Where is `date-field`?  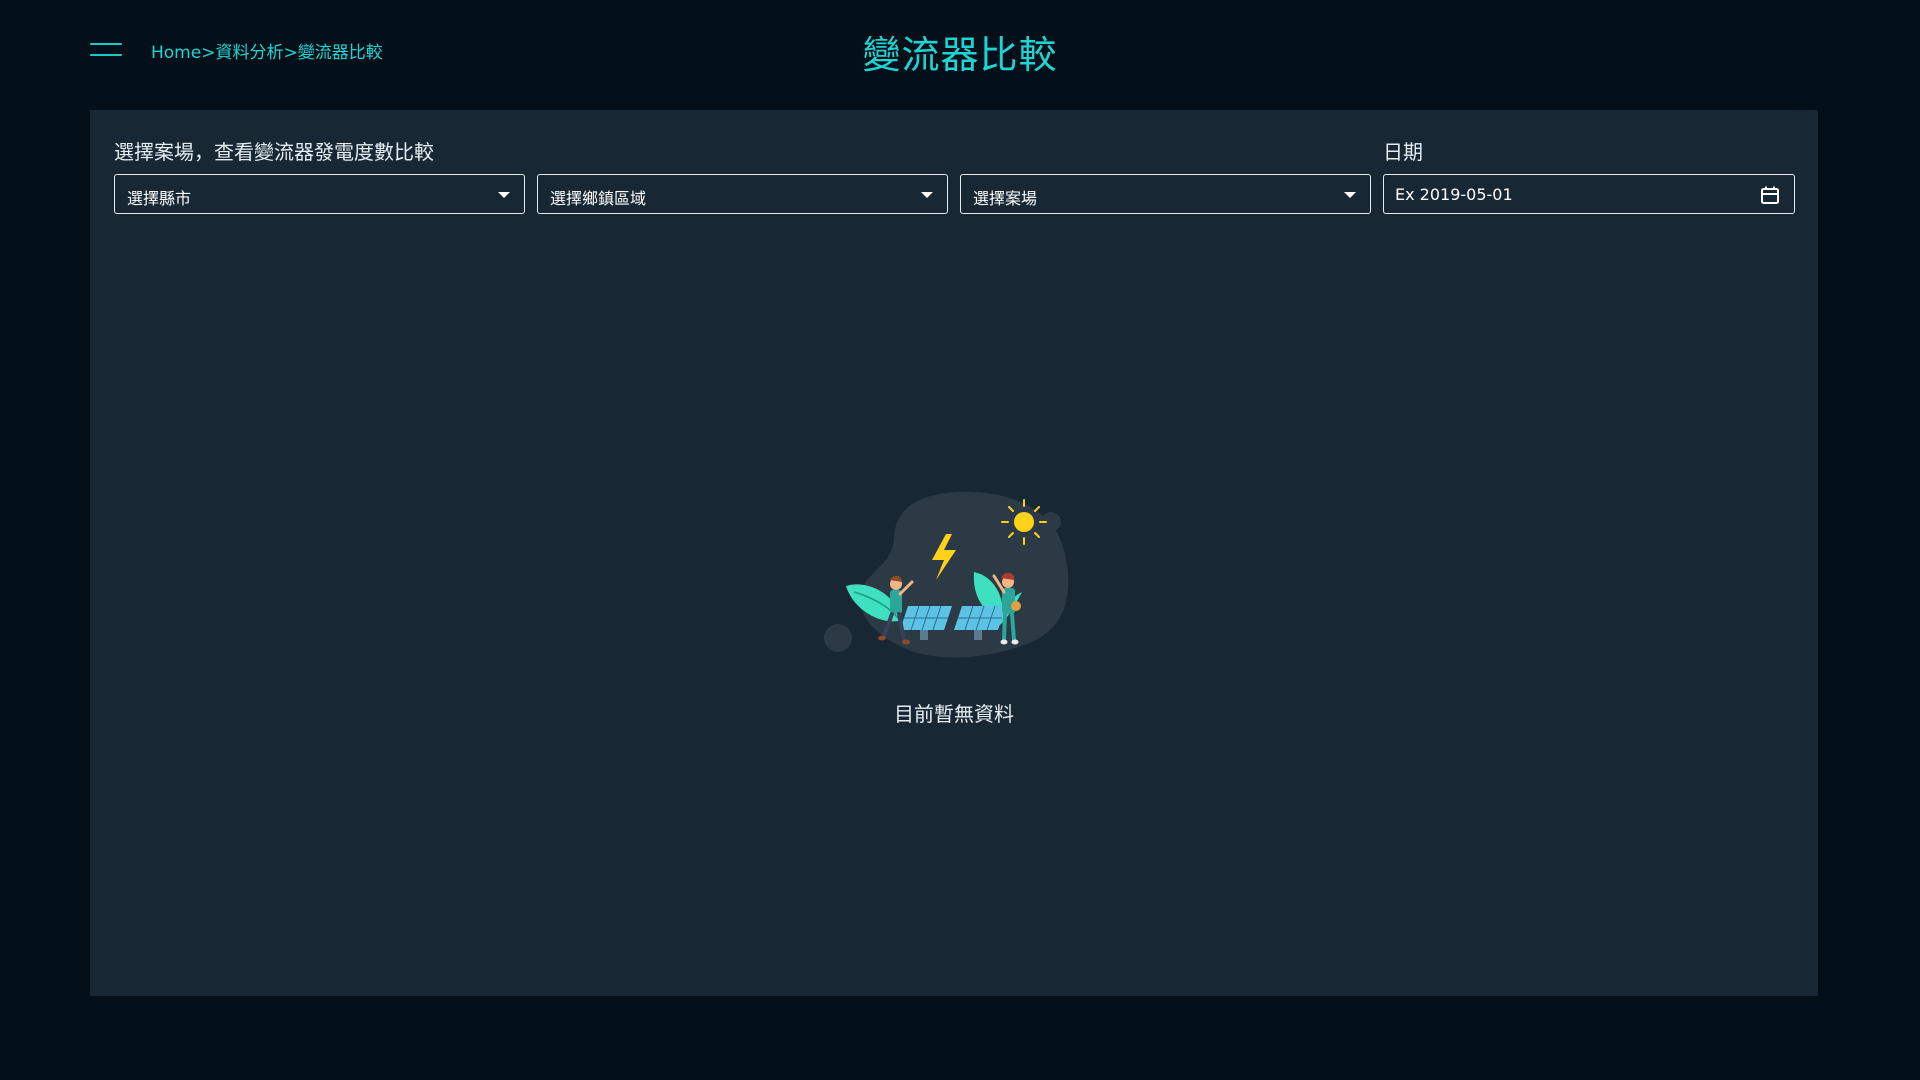 date-field is located at coordinates (1589, 194).